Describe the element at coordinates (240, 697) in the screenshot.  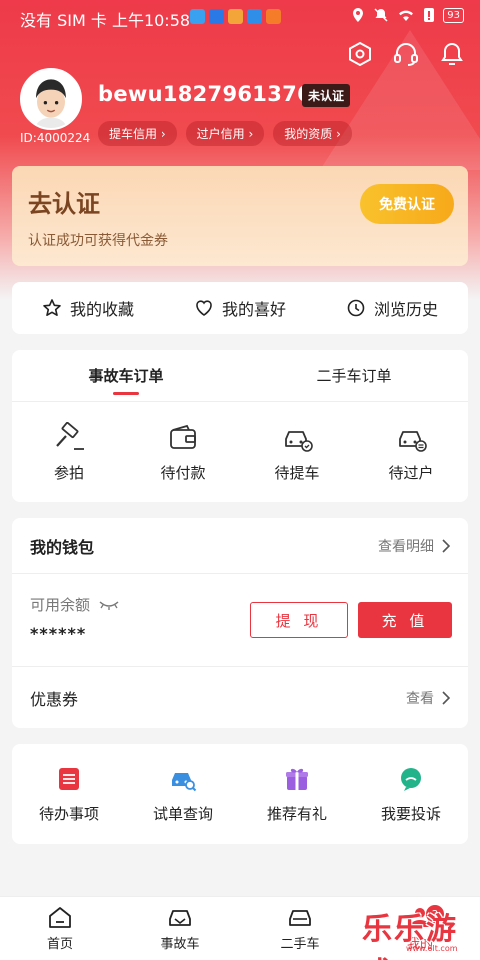
I see `coupon-row: 优惠券 查看` at that location.